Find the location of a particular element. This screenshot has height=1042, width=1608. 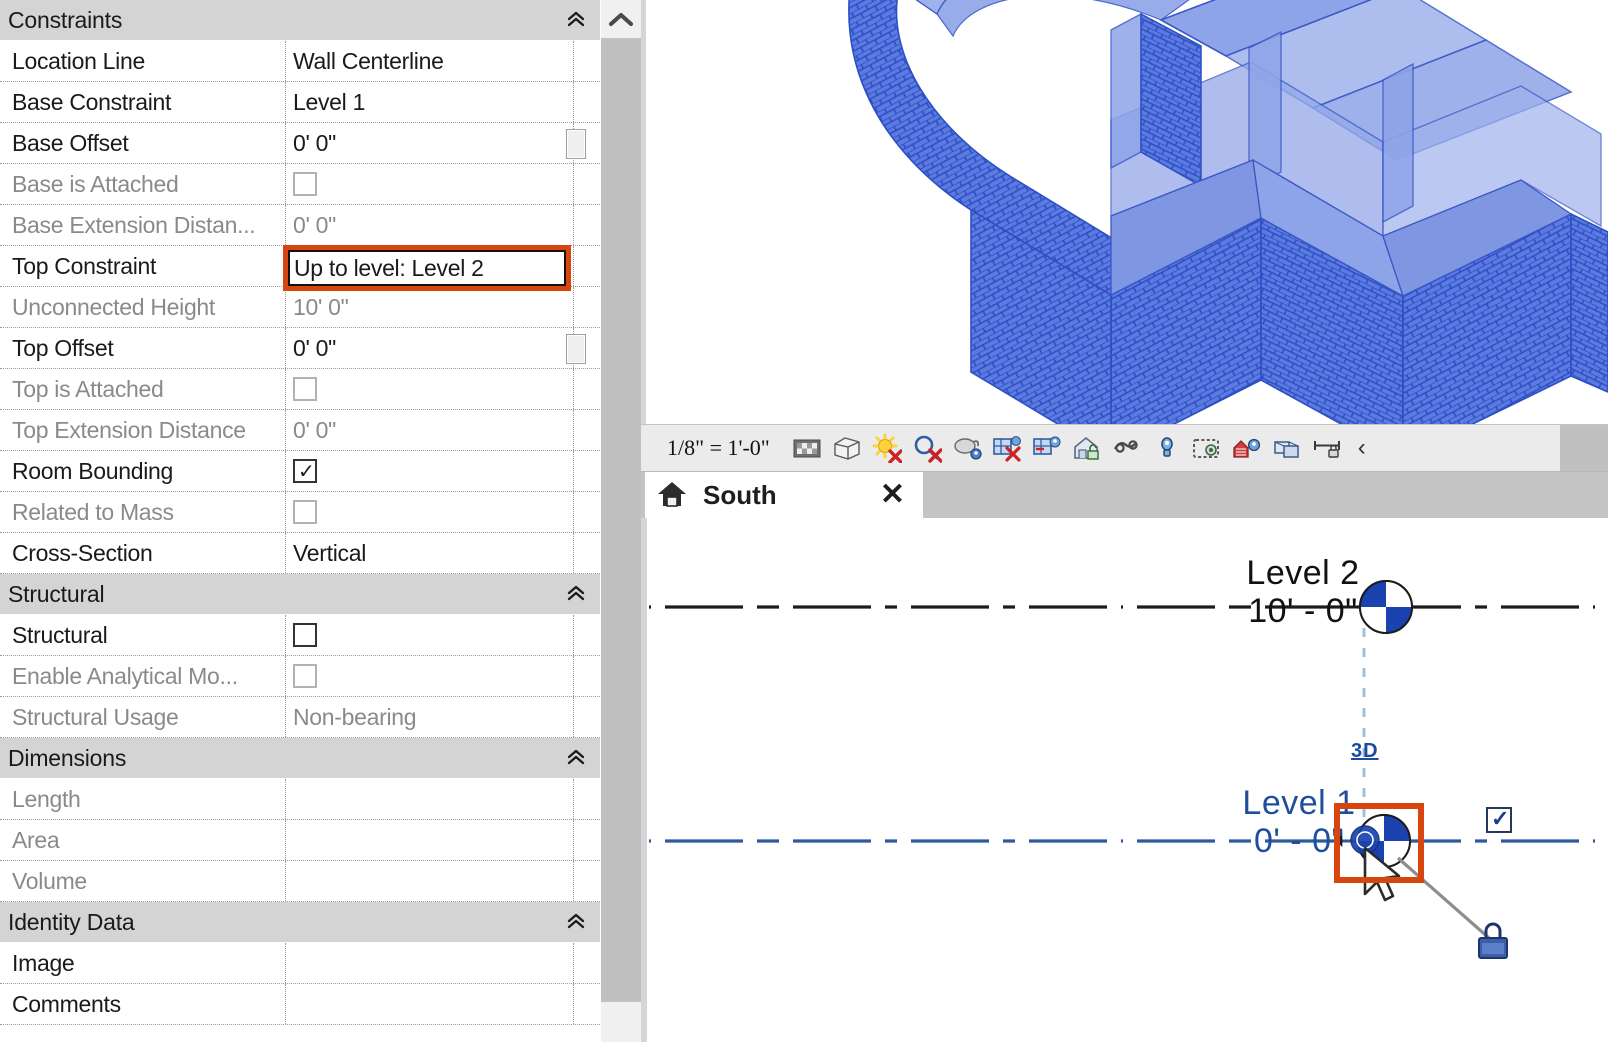

property-row: Image is located at coordinates (300, 963).